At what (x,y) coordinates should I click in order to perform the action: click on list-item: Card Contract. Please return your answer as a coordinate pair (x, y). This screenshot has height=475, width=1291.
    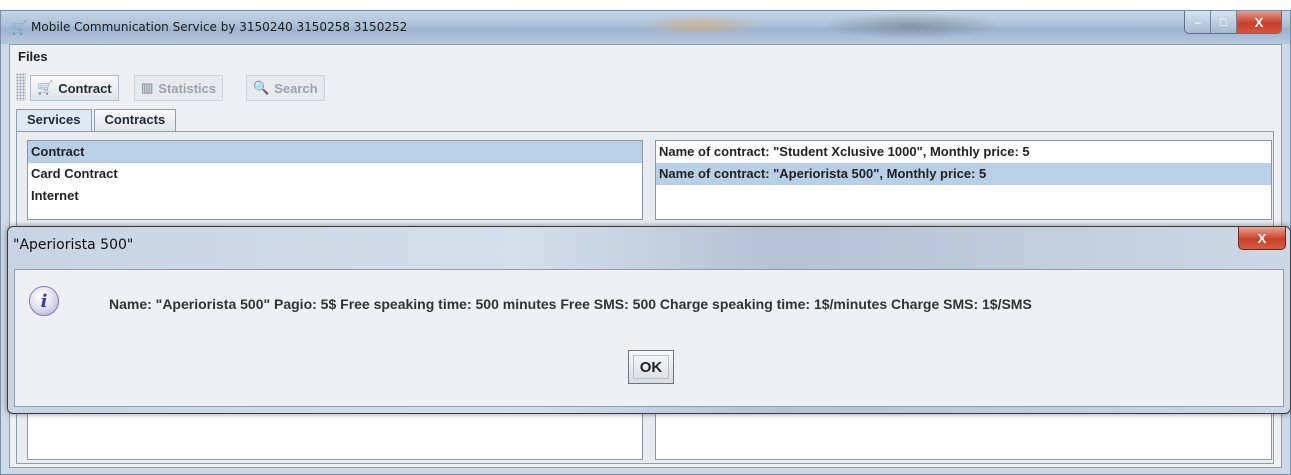
    Looking at the image, I should click on (335, 174).